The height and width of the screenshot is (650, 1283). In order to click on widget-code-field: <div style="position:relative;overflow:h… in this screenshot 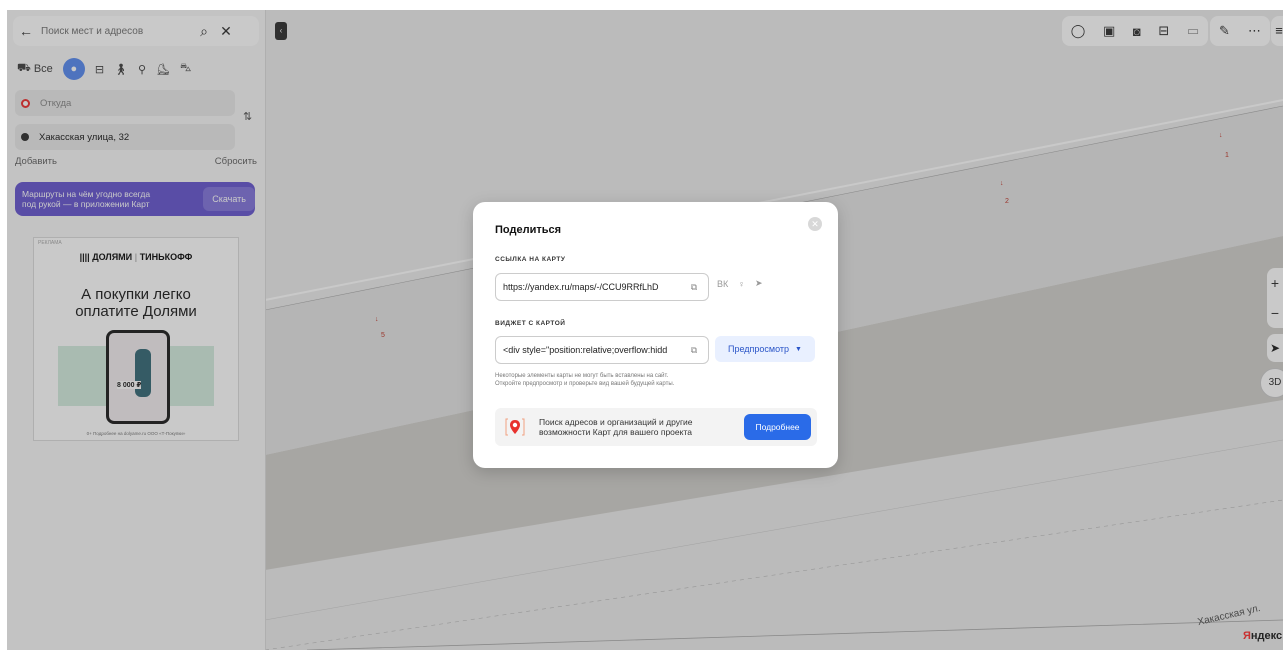, I will do `click(602, 350)`.